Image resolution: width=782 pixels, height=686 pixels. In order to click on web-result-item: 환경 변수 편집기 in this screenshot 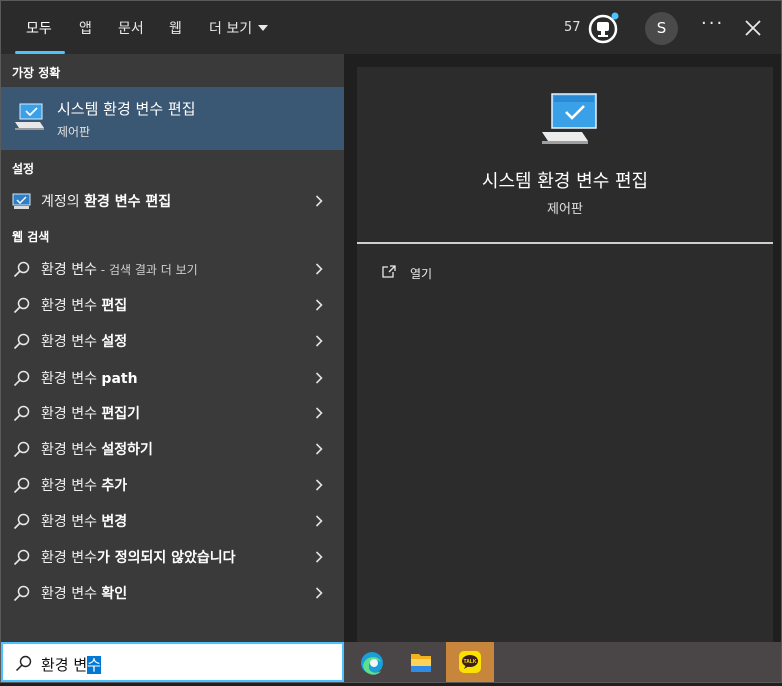, I will do `click(172, 413)`.